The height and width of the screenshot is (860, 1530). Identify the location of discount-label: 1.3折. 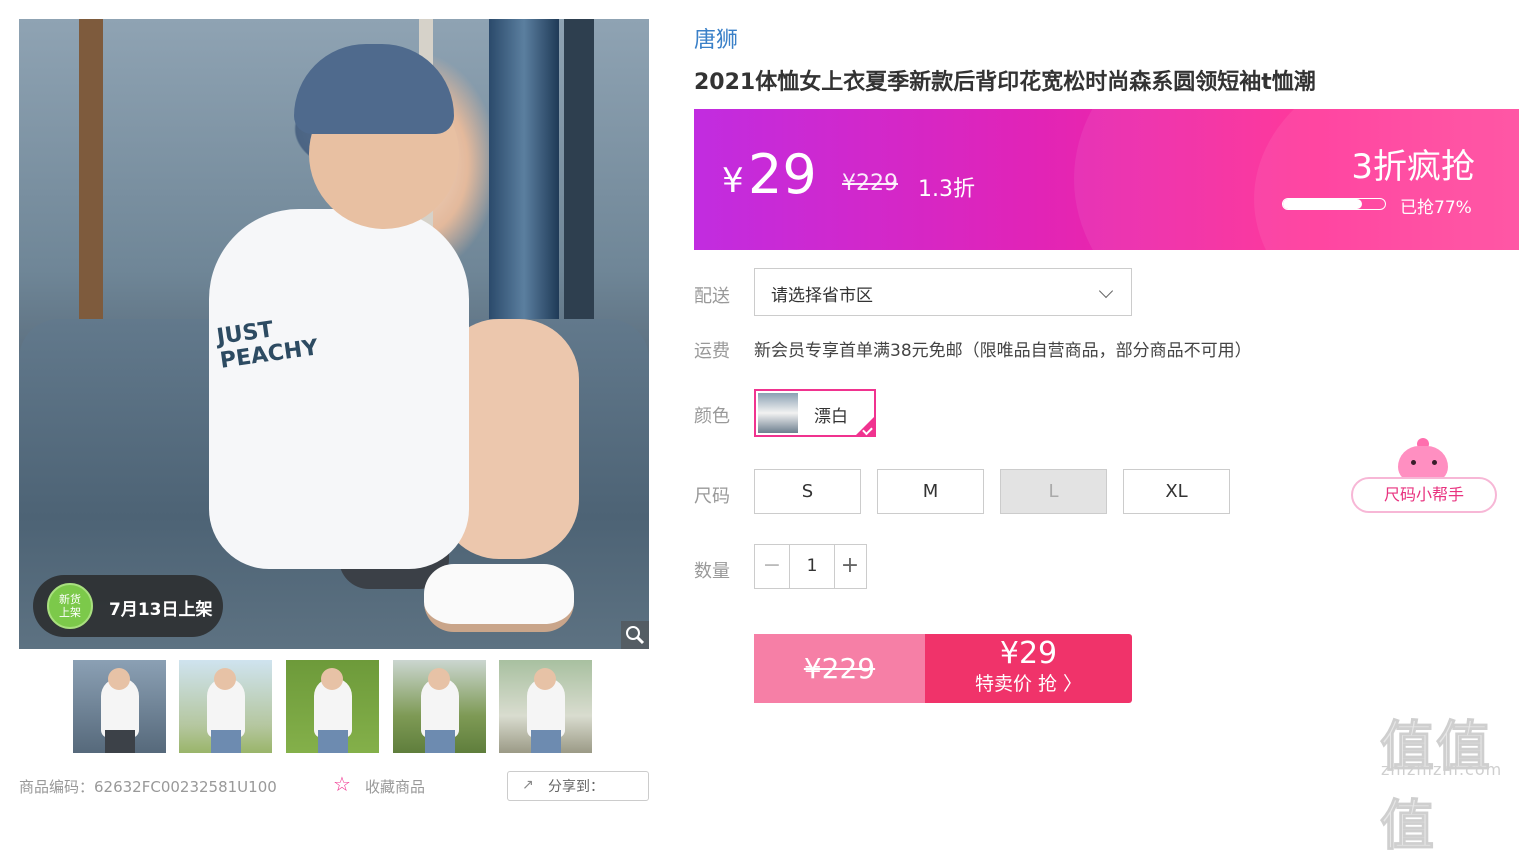
(946, 189).